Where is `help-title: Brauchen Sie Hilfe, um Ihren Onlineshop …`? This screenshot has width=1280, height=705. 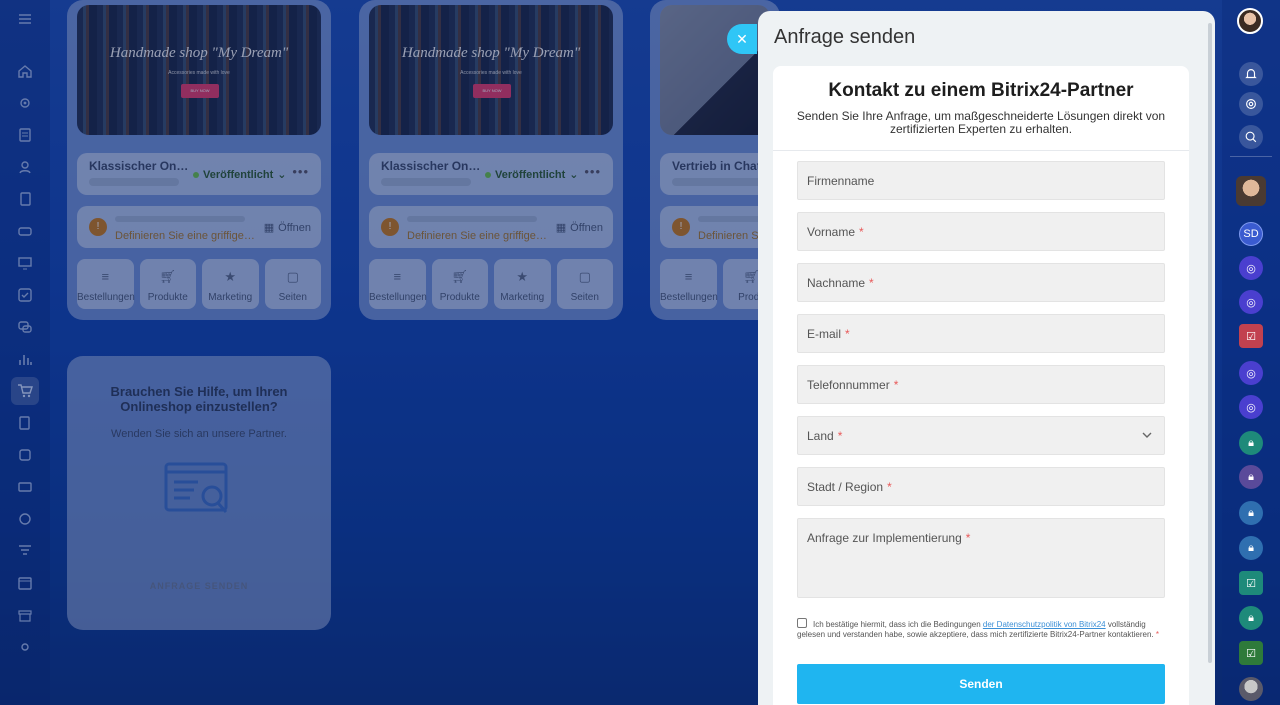
help-title: Brauchen Sie Hilfe, um Ihren Onlineshop … is located at coordinates (199, 399).